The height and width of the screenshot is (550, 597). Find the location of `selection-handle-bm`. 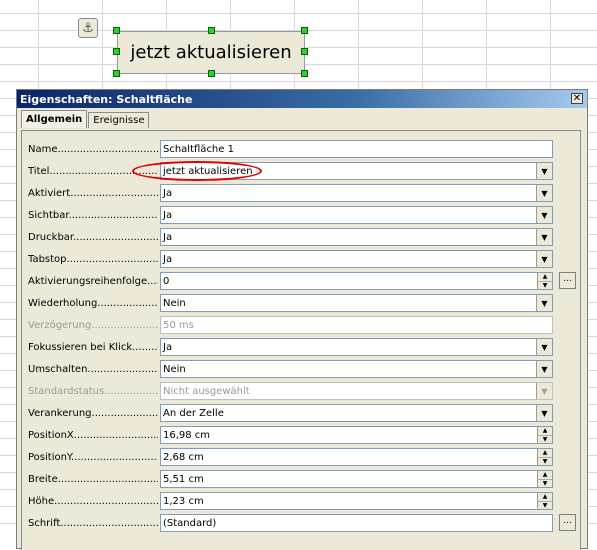

selection-handle-bm is located at coordinates (211, 73).